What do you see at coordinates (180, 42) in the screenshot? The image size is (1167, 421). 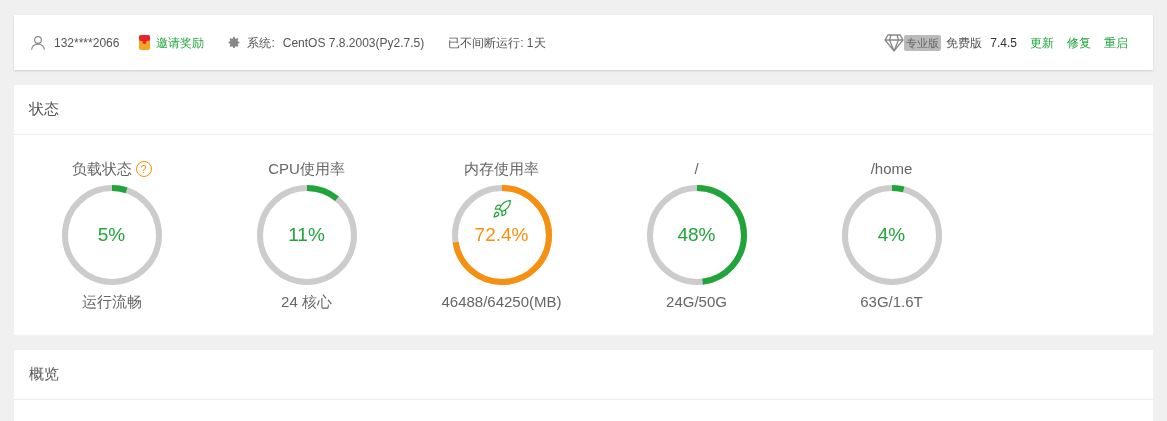 I see `invite-link: 邀请奖励` at bounding box center [180, 42].